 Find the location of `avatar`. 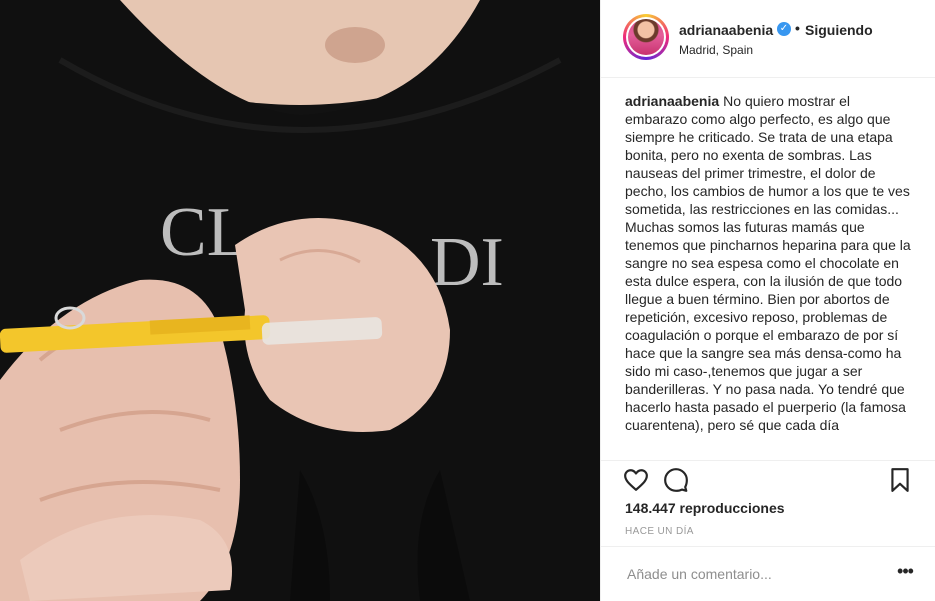

avatar is located at coordinates (646, 37).